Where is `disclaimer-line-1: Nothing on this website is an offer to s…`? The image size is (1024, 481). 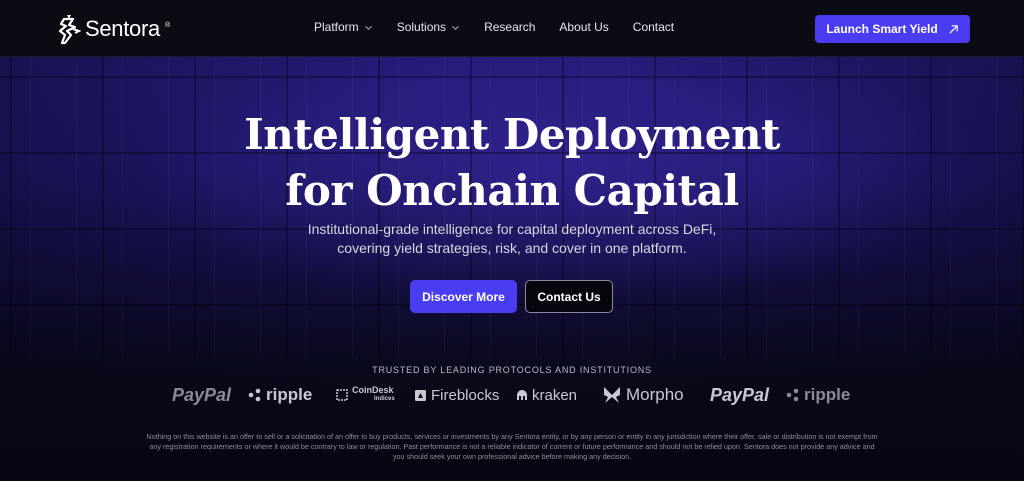 disclaimer-line-1: Nothing on this website is an offer to s… is located at coordinates (512, 436).